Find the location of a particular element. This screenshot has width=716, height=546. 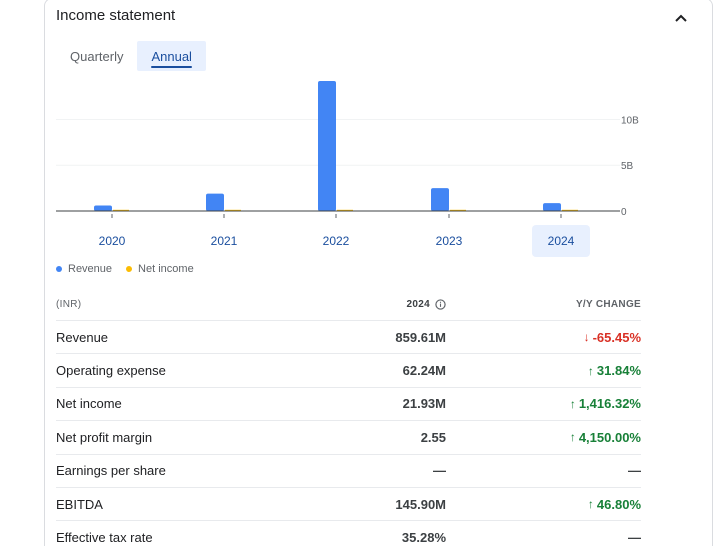

row-value: — is located at coordinates (439, 471).